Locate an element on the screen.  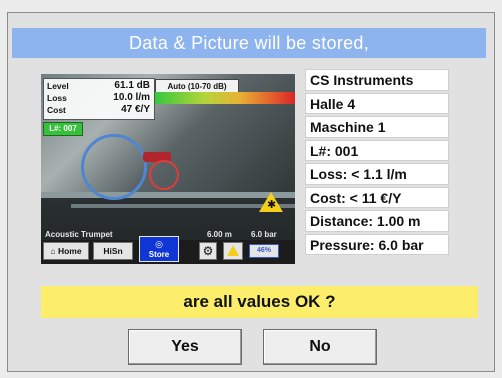
hisn-button: HiSn is located at coordinates (113, 251).